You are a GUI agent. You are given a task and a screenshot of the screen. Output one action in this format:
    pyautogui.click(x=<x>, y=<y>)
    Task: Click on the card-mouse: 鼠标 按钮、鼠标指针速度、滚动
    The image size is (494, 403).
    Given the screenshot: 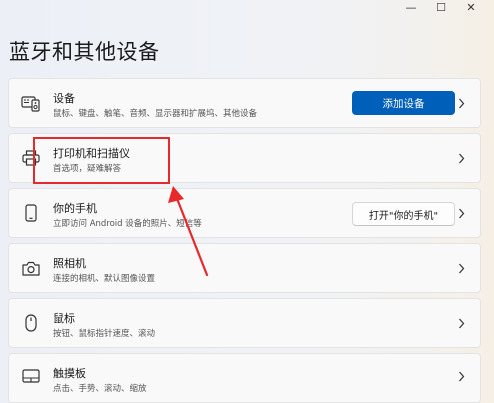 What is the action you would take?
    pyautogui.click(x=244, y=323)
    